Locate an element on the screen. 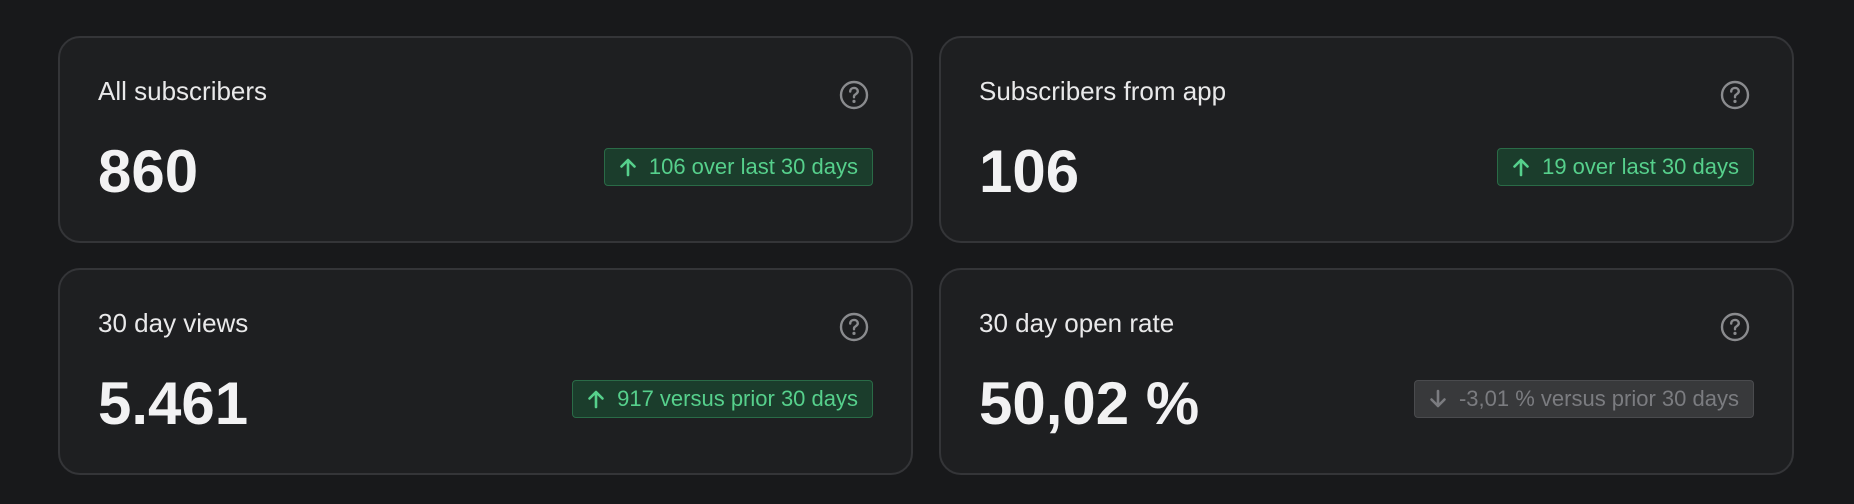  stat-card-title: Subscribers from app is located at coordinates (1103, 91).